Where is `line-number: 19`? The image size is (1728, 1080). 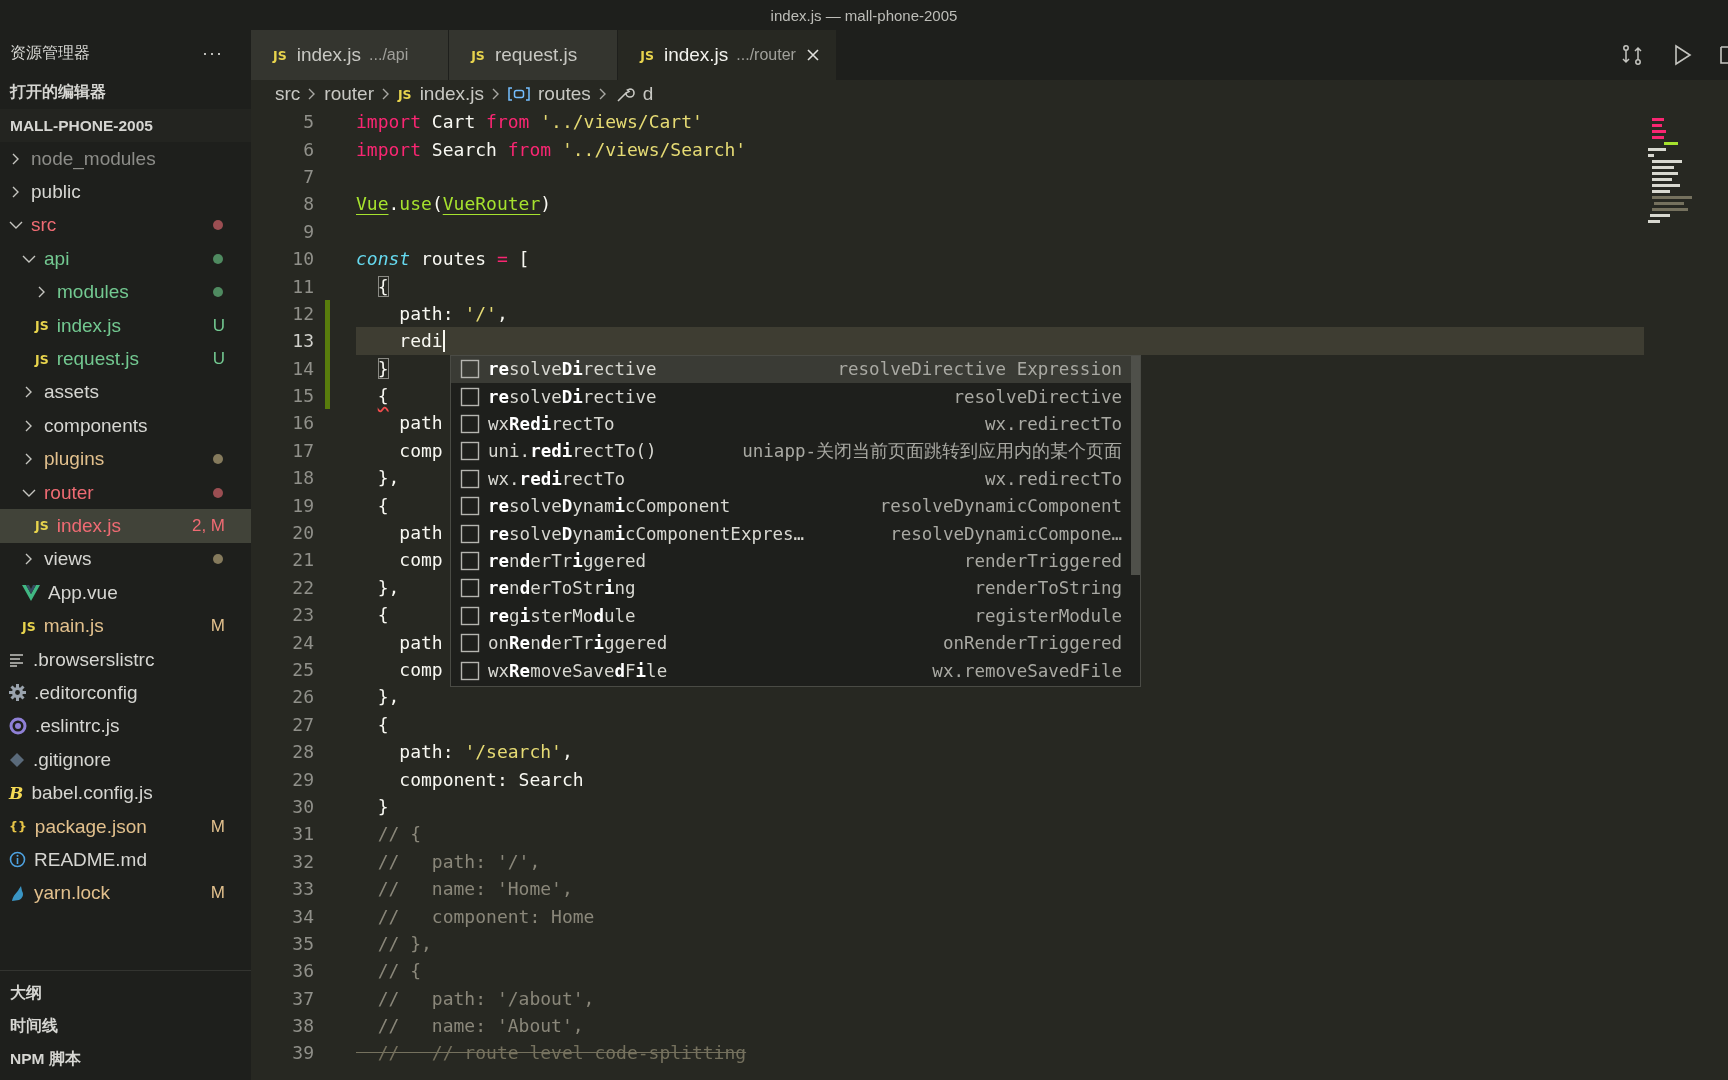 line-number: 19 is located at coordinates (303, 505).